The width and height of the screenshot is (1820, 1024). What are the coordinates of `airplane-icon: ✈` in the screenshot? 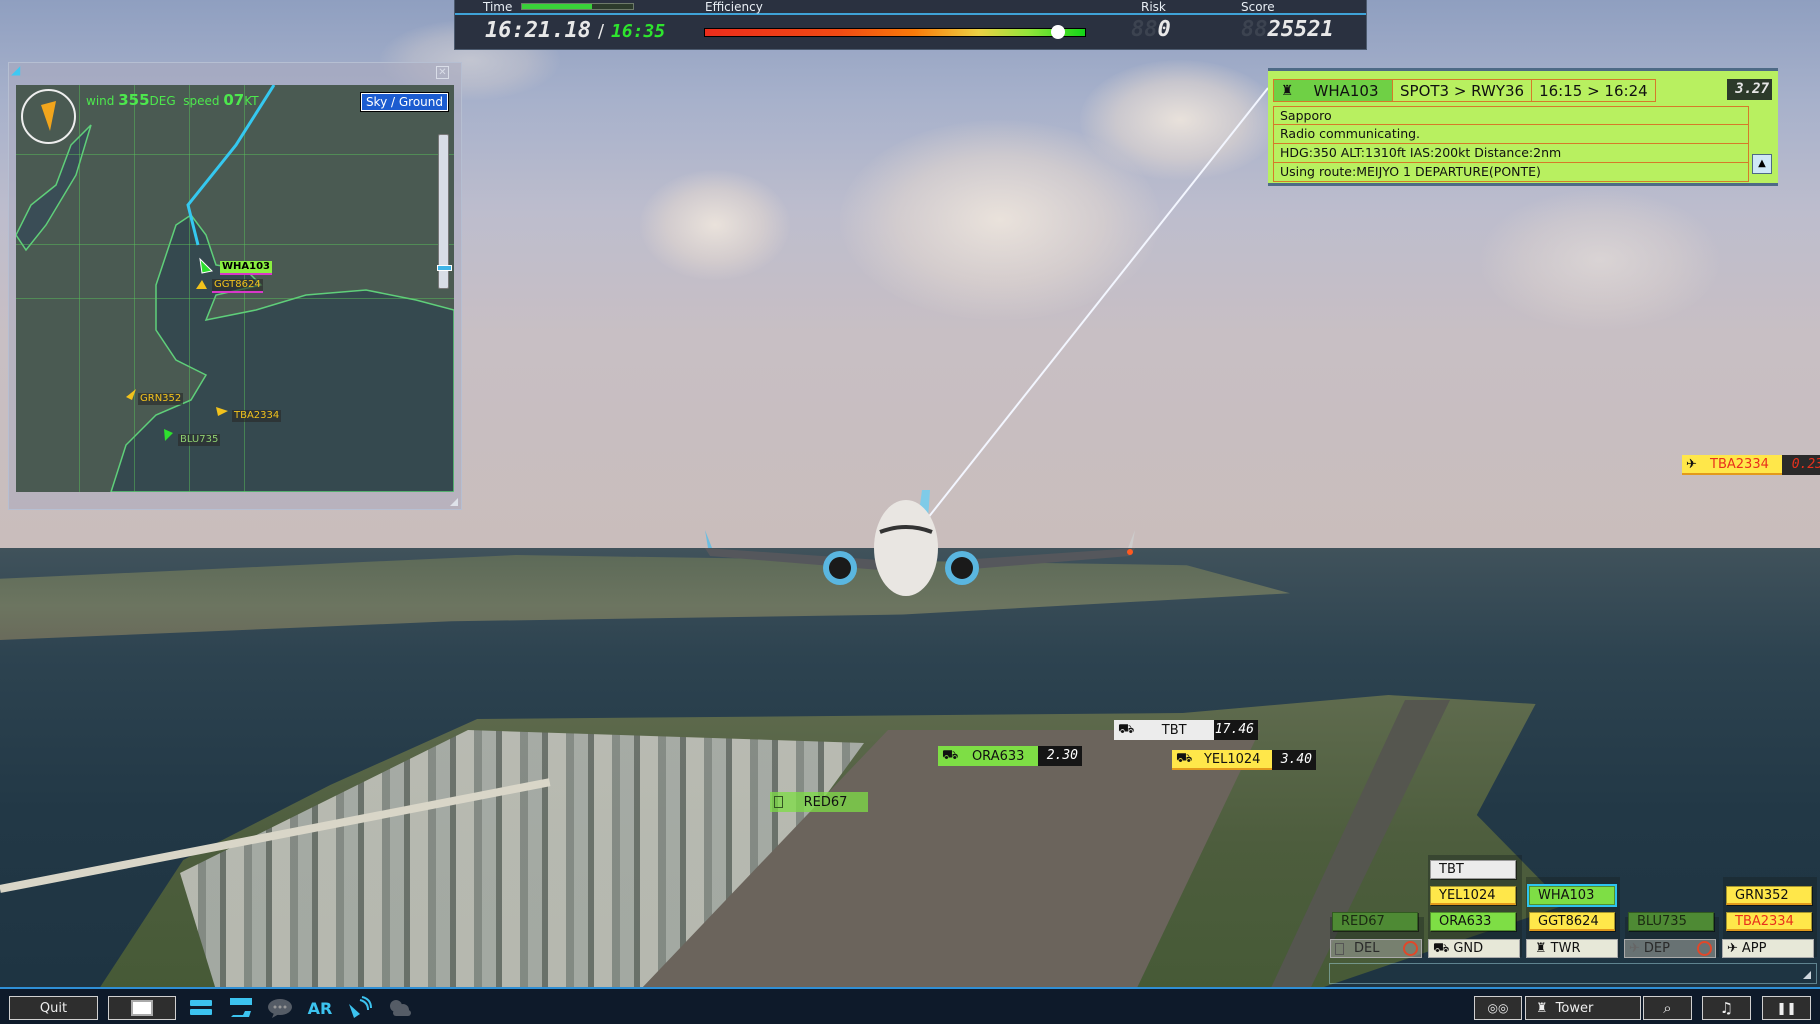 It's located at (1691, 464).